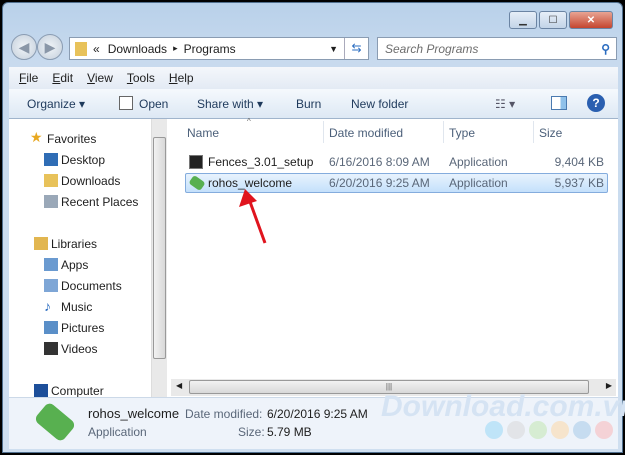 The width and height of the screenshot is (625, 455). What do you see at coordinates (153, 104) in the screenshot?
I see `open-button: Open` at bounding box center [153, 104].